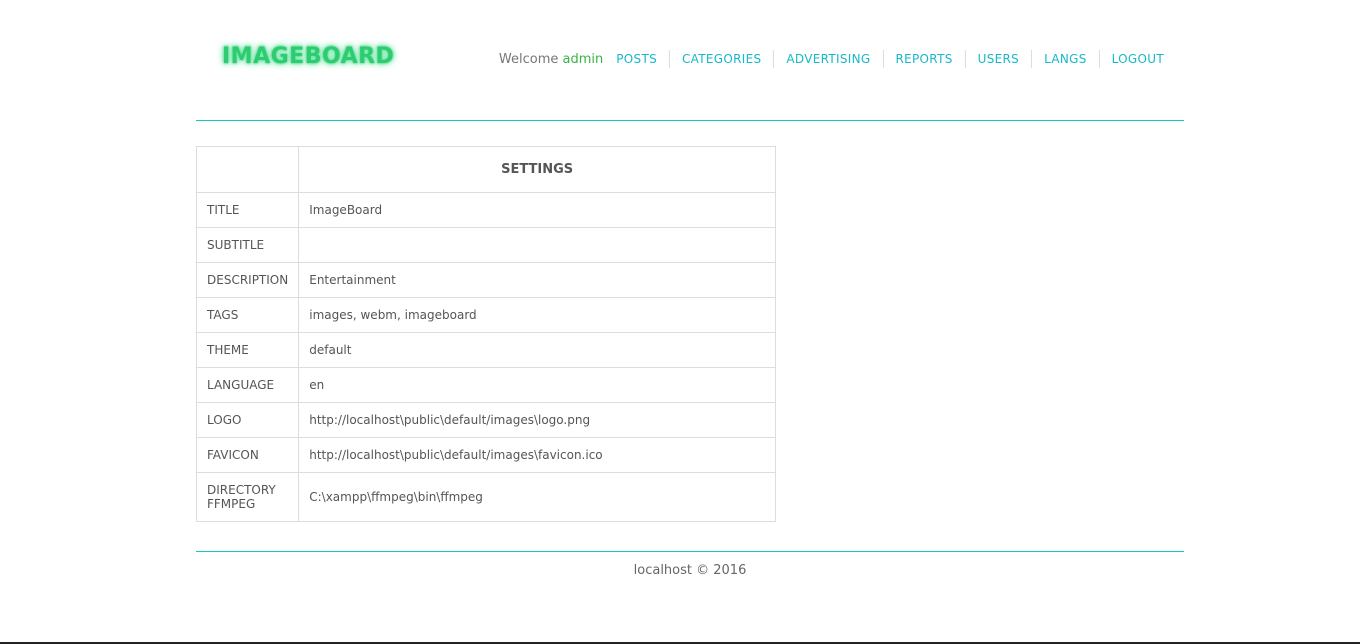 The width and height of the screenshot is (1360, 644). What do you see at coordinates (537, 245) in the screenshot?
I see `setting-value` at bounding box center [537, 245].